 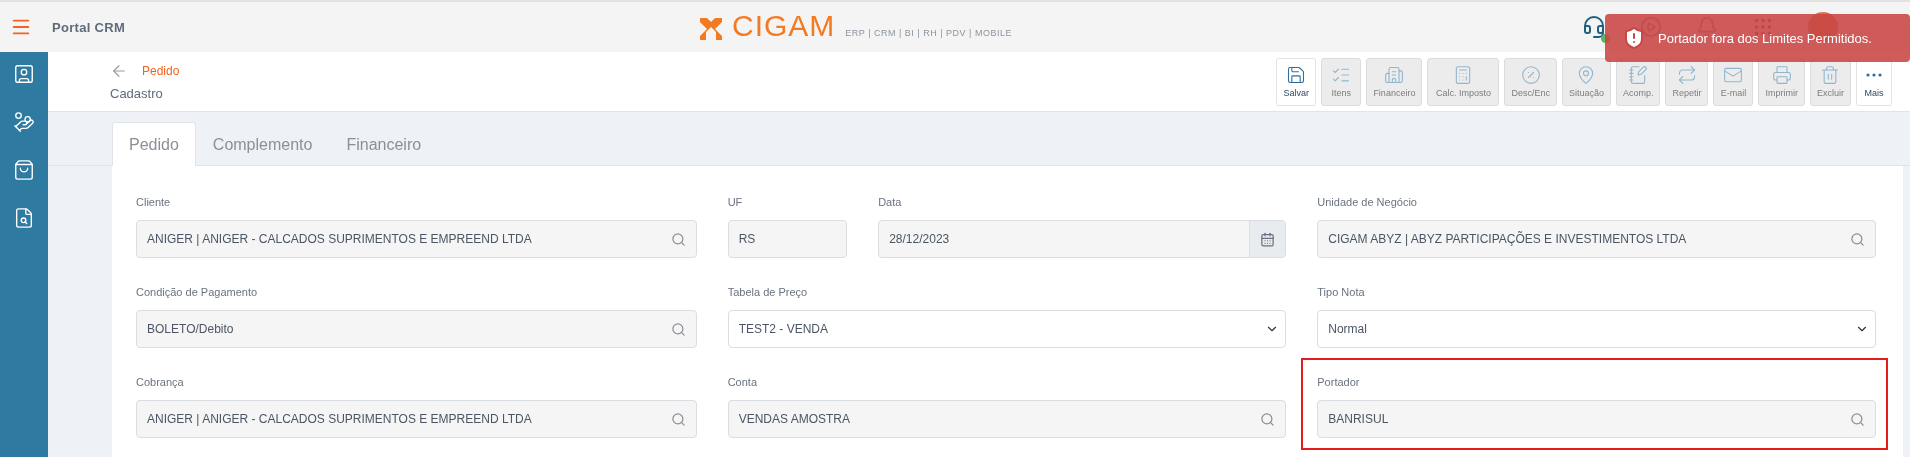 I want to click on building-user-icon, so click(x=24, y=74).